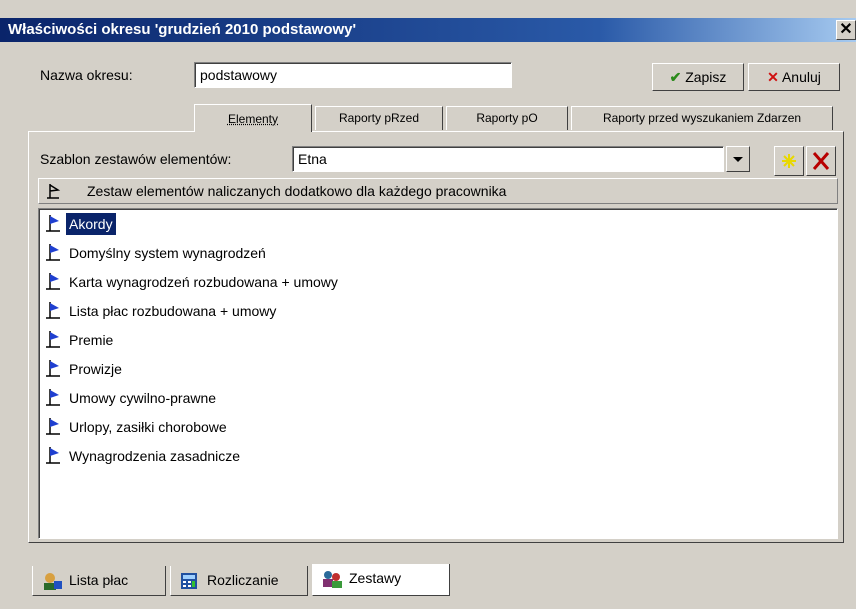  I want to click on tab-raporty-przed-label: Raporty pRzed, so click(379, 118).